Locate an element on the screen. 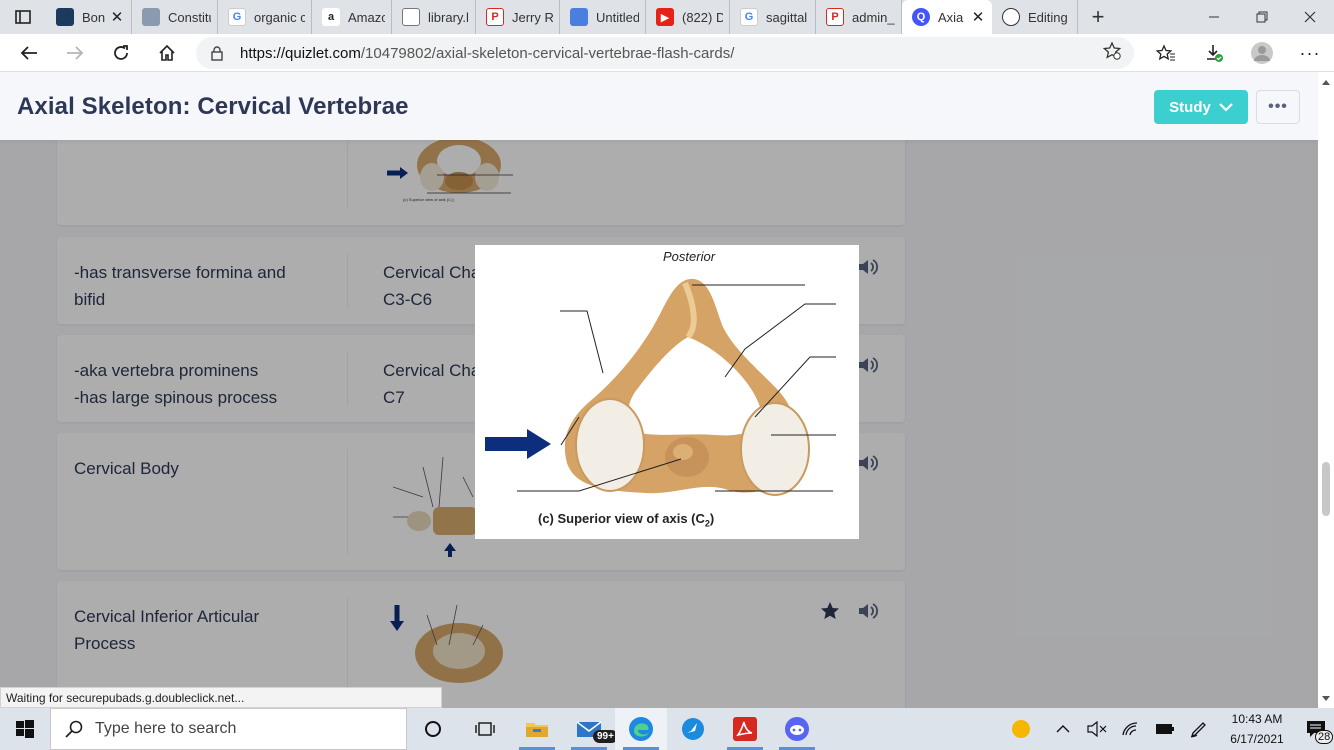 This screenshot has width=1334, height=750. speaker-muted-icon is located at coordinates (1097, 729).